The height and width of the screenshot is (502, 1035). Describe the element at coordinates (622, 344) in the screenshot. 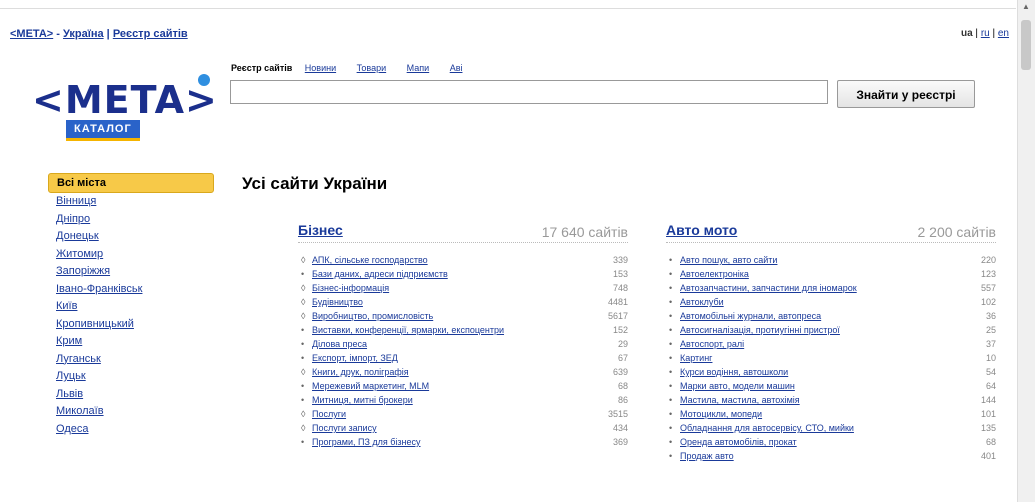

I see `subcategory-count: 29` at that location.